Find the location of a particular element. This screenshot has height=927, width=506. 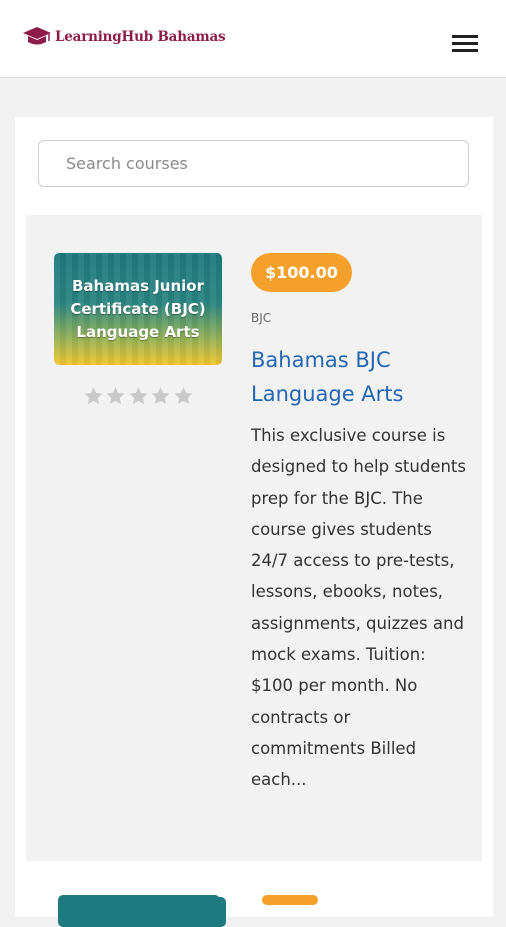

course-rating is located at coordinates (138, 396).